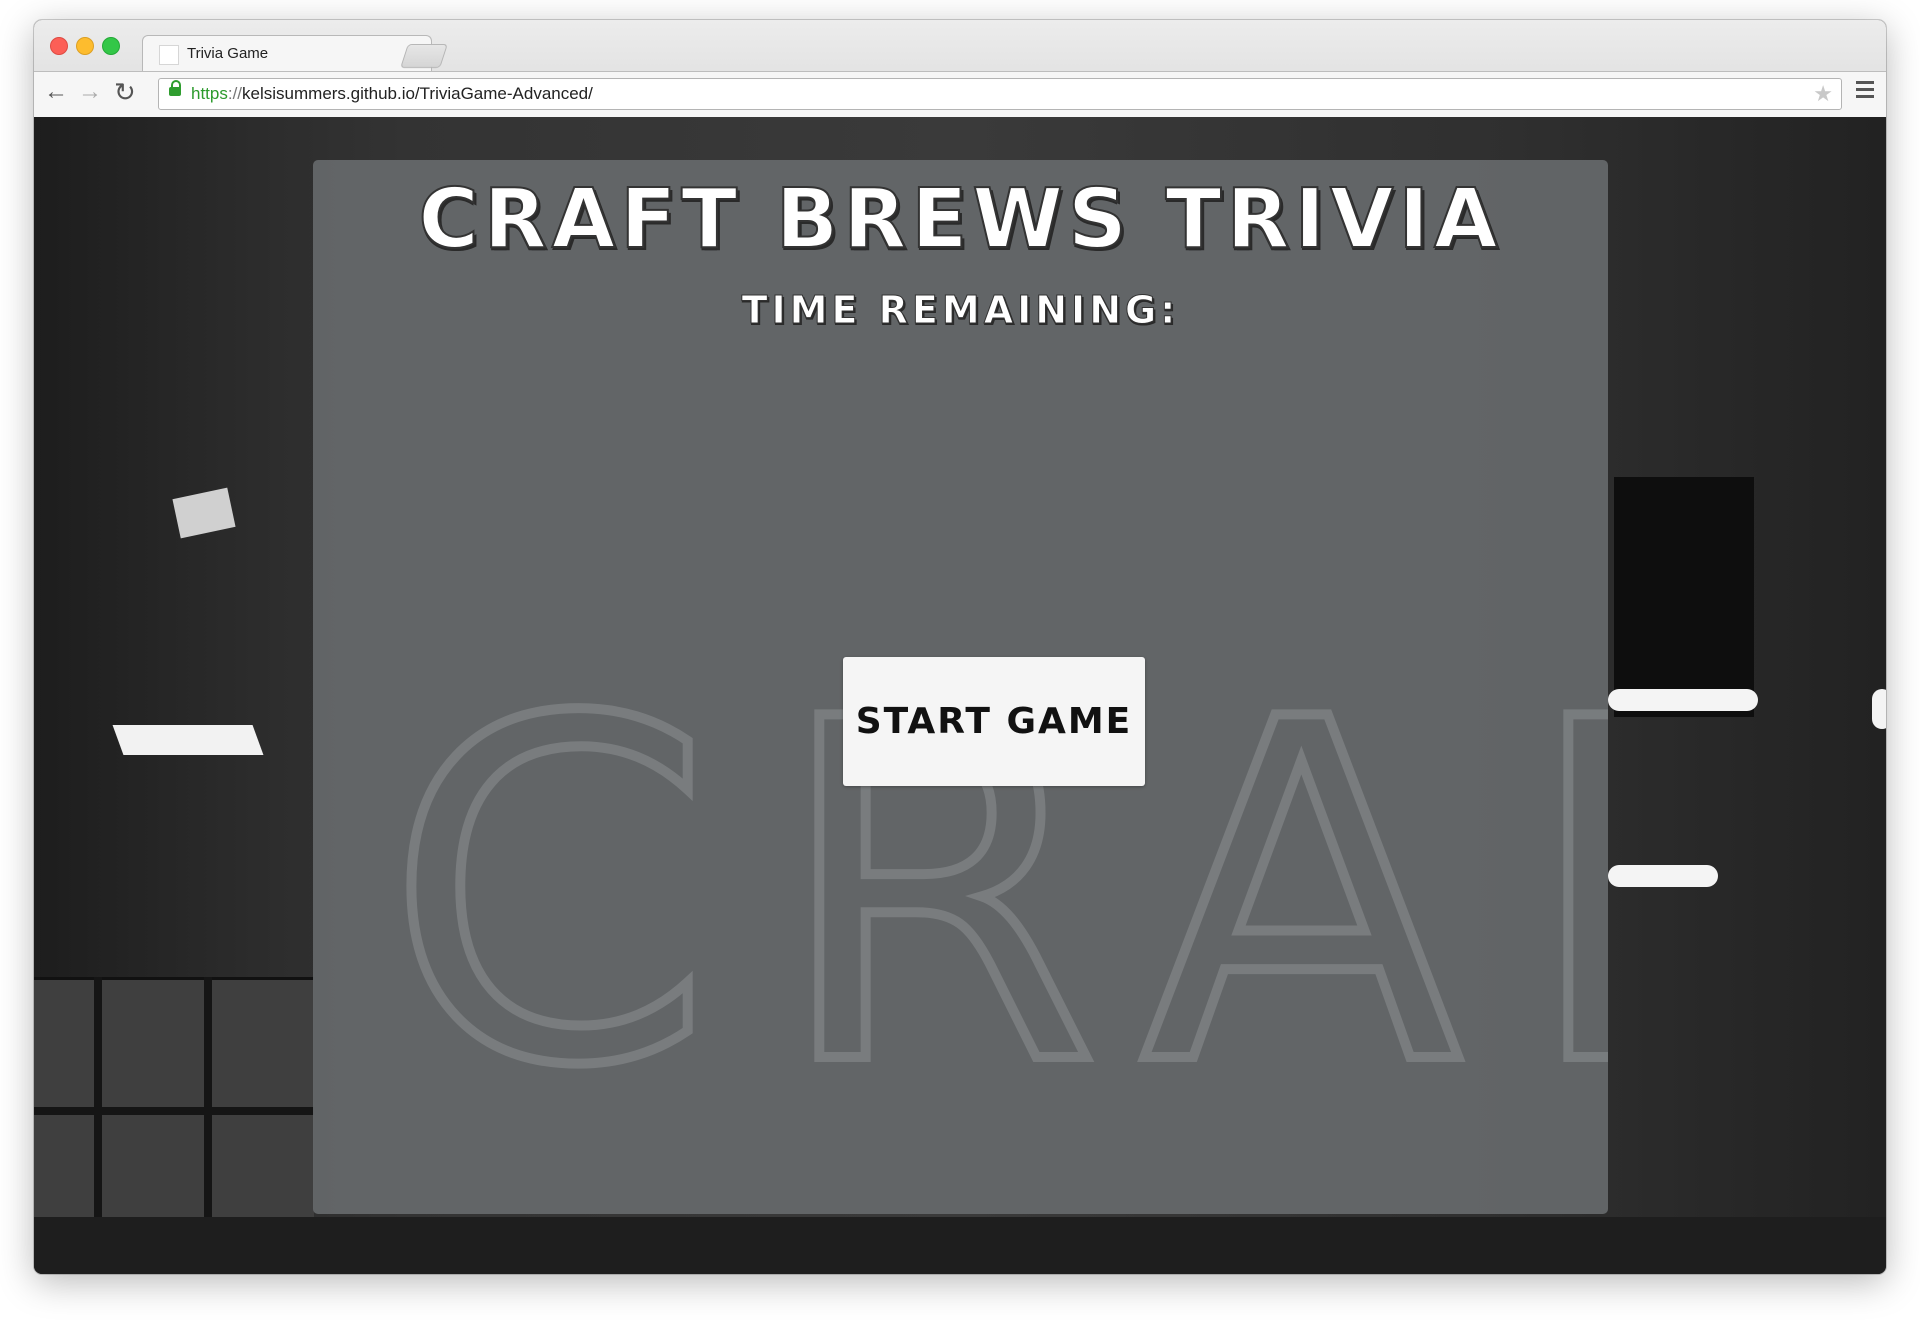  What do you see at coordinates (1684, 597) in the screenshot?
I see `background-right-window` at bounding box center [1684, 597].